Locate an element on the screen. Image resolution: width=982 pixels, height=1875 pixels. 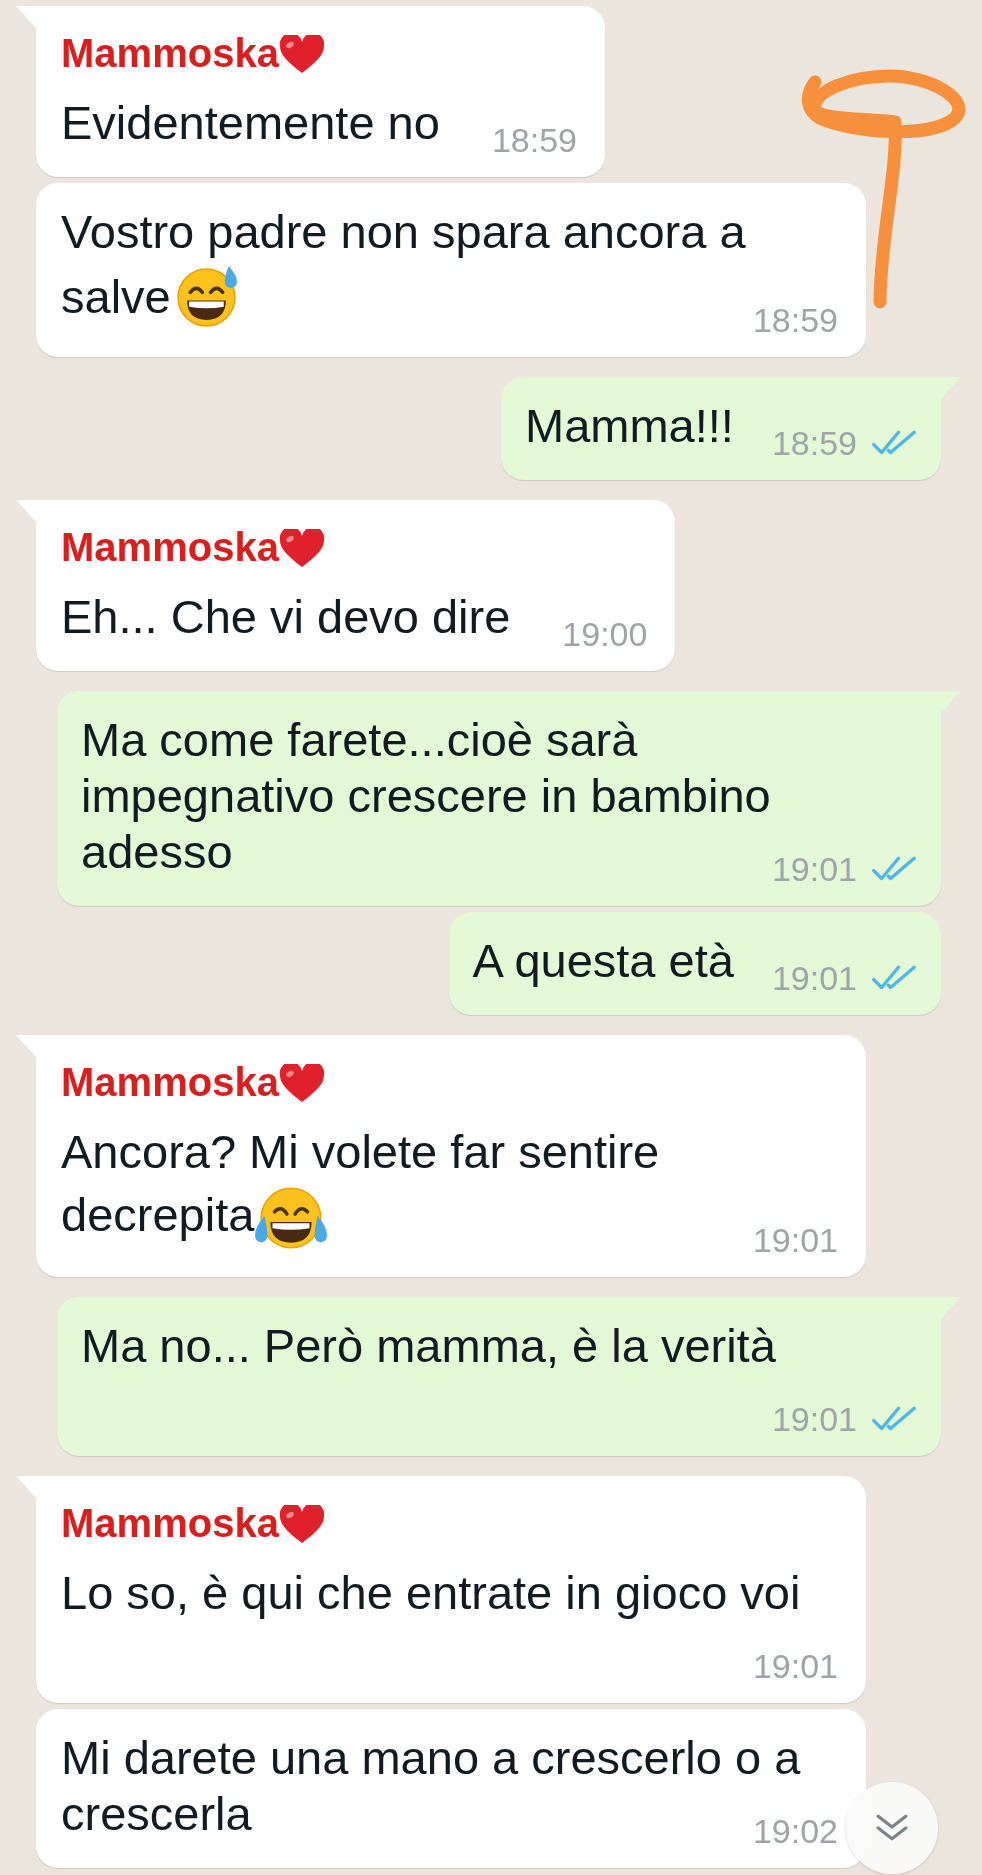
message-text: Eh... Che vi devo dire is located at coordinates (286, 616).